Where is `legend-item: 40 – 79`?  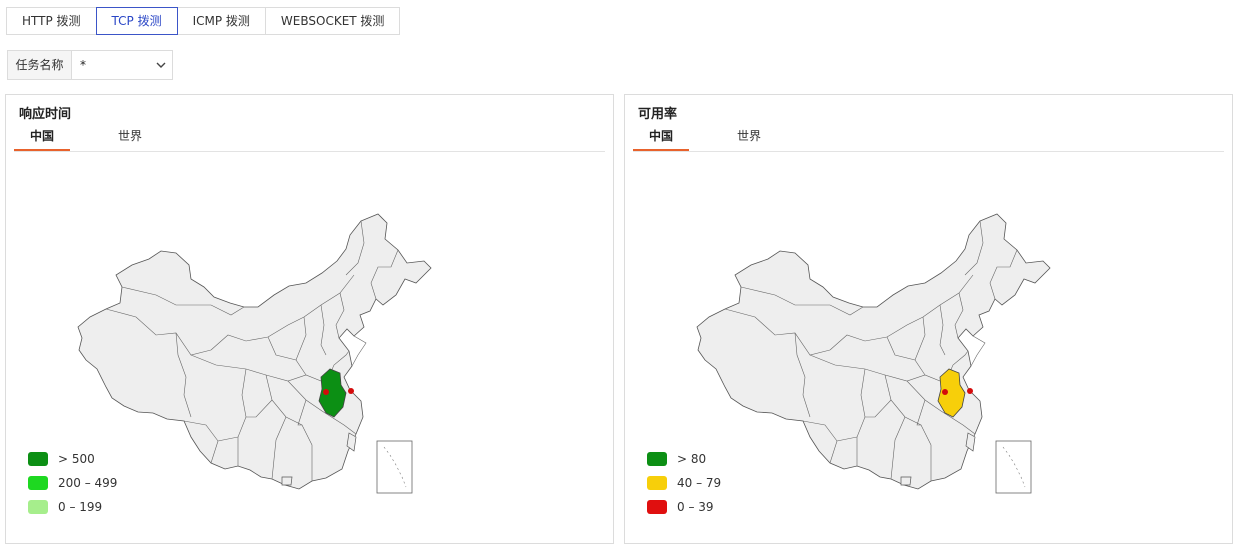 legend-item: 40 – 79 is located at coordinates (684, 483).